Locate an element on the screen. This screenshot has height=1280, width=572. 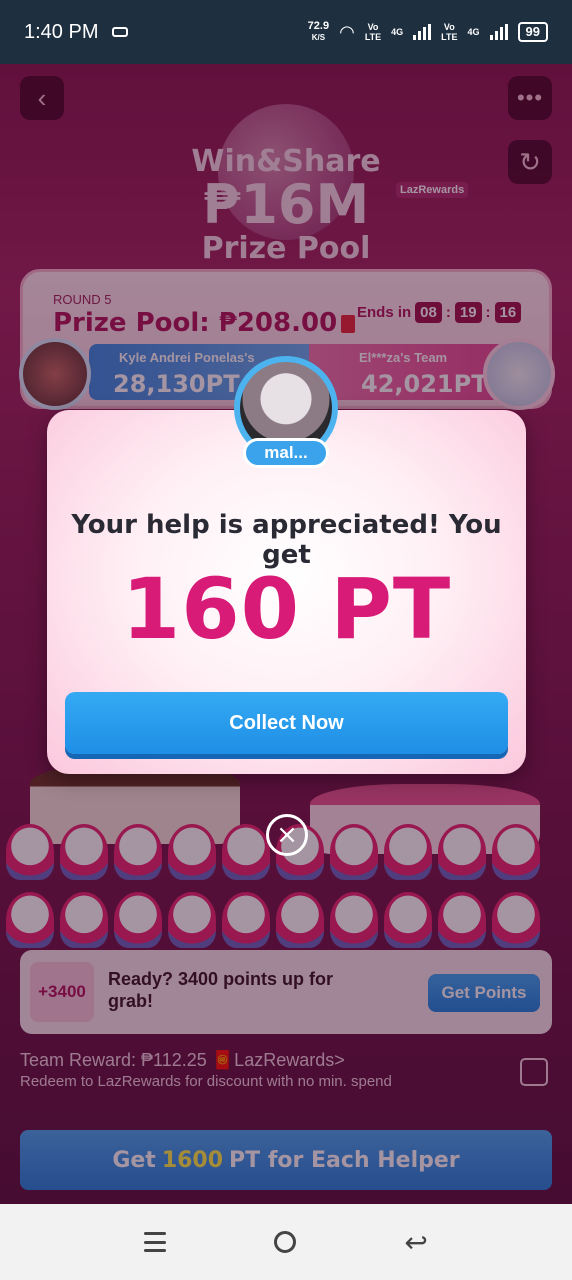
volte-indicator-1: Vo LTE is located at coordinates (373, 32).